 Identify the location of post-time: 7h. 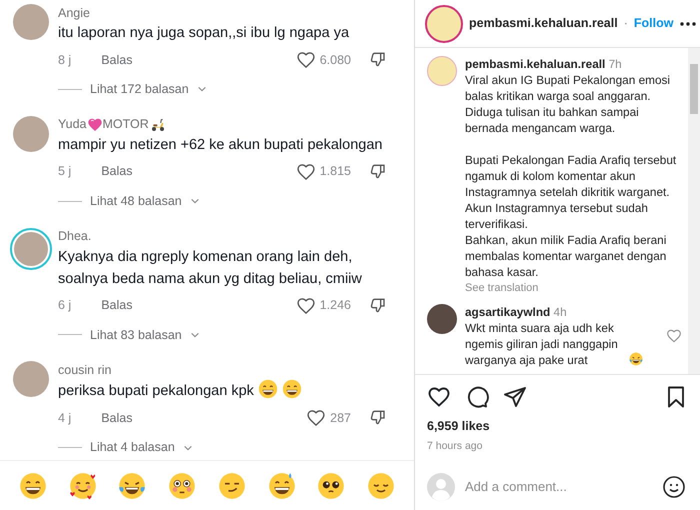
(615, 64).